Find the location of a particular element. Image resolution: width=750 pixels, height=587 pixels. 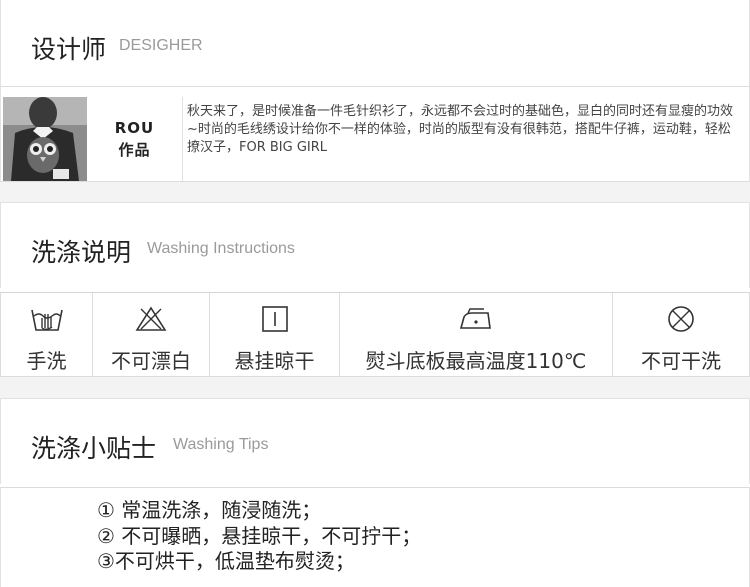

washing-instructions-table: 手洗 不可漂白 悬挂晾干 熨斗底板最高温度110℃ 不可干洗 is located at coordinates (375, 334).